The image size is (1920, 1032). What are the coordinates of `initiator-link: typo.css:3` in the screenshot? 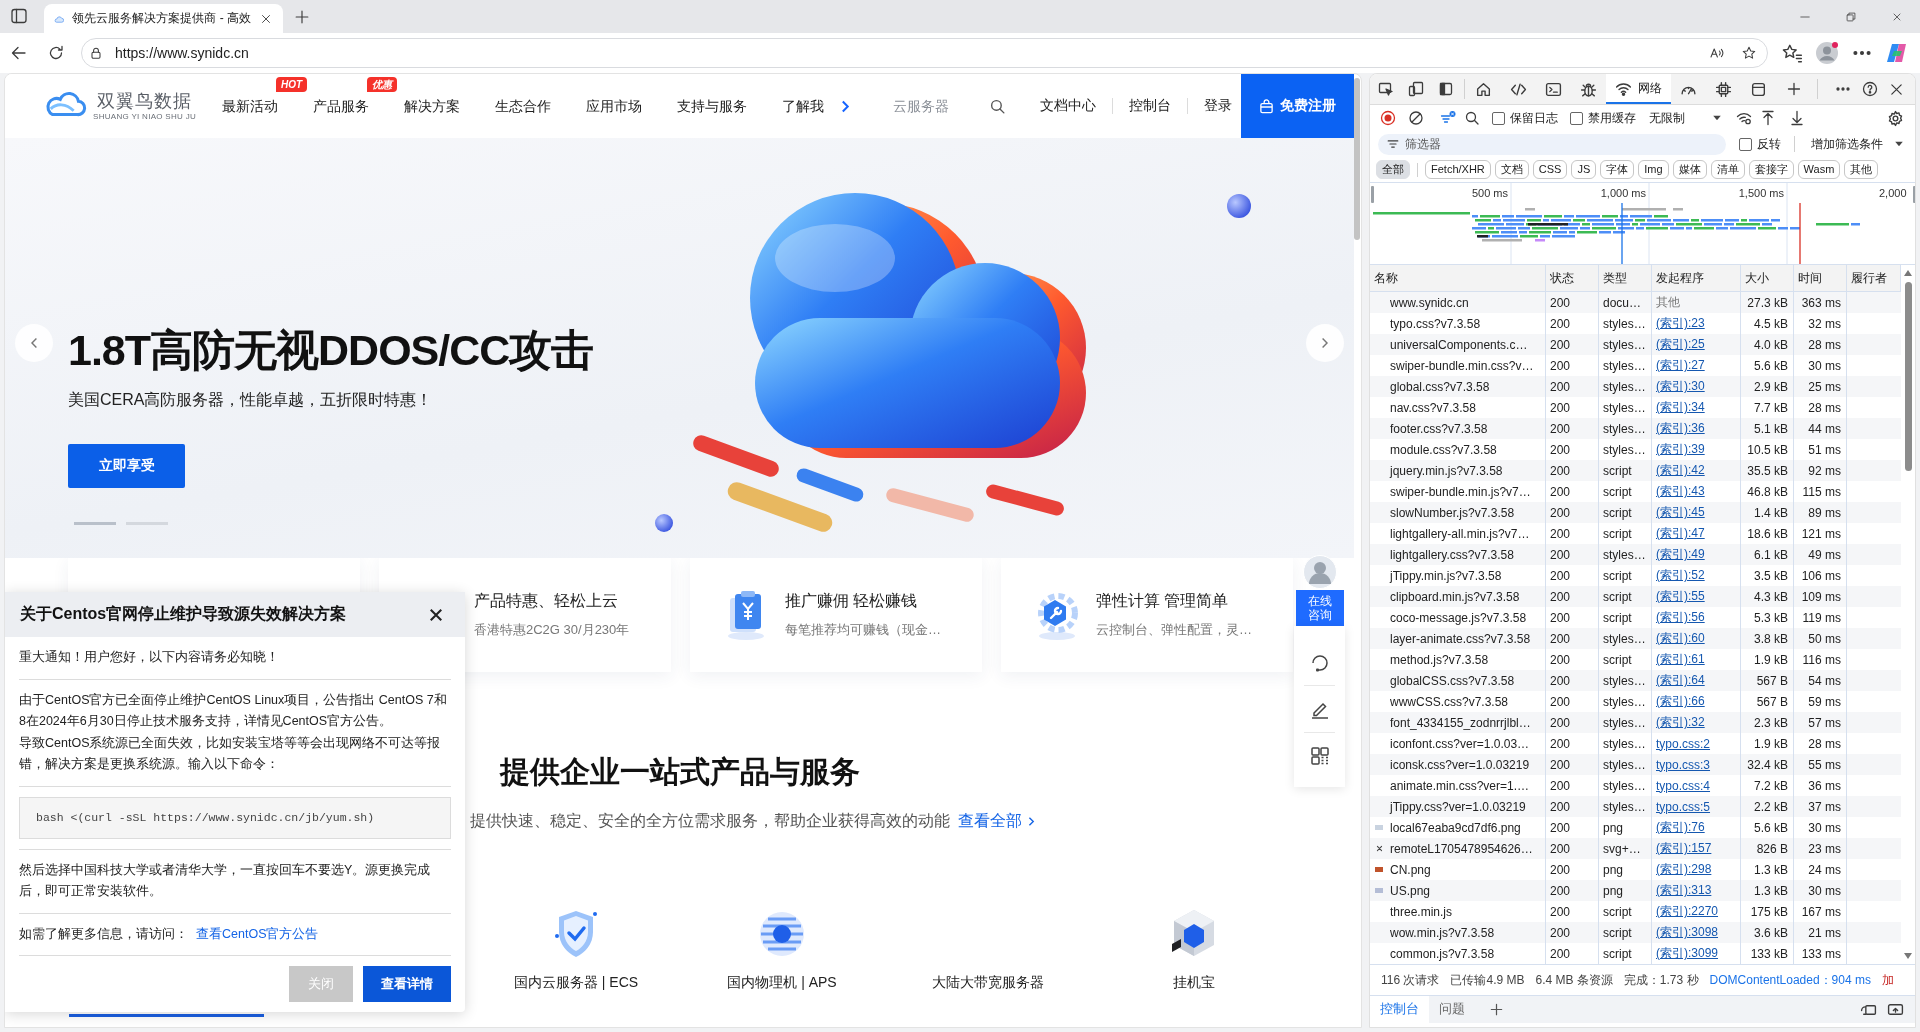 It's located at (1683, 764).